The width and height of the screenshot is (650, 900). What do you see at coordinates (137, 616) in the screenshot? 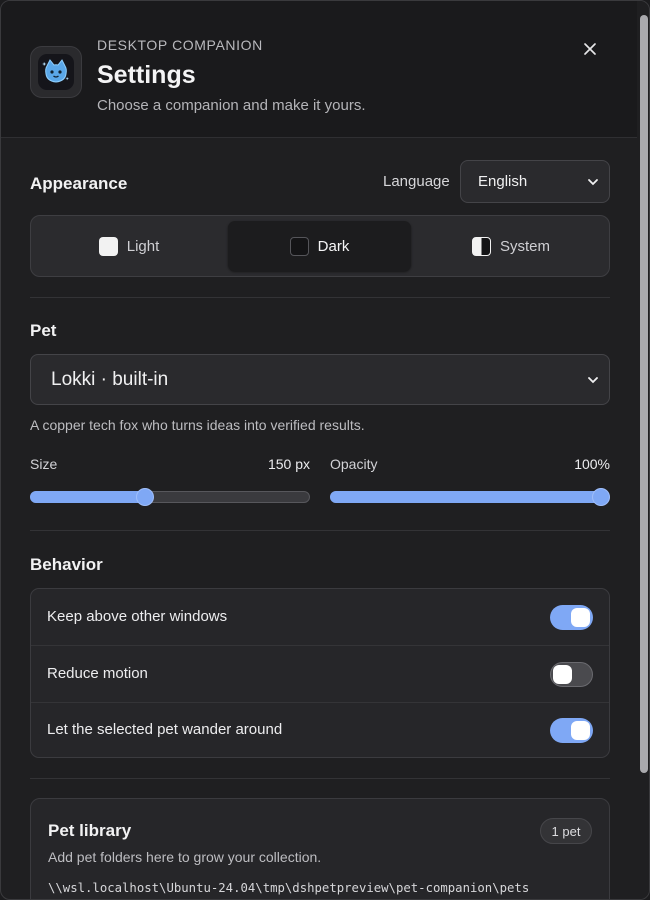
I see `toggle-label: Keep above other windows` at bounding box center [137, 616].